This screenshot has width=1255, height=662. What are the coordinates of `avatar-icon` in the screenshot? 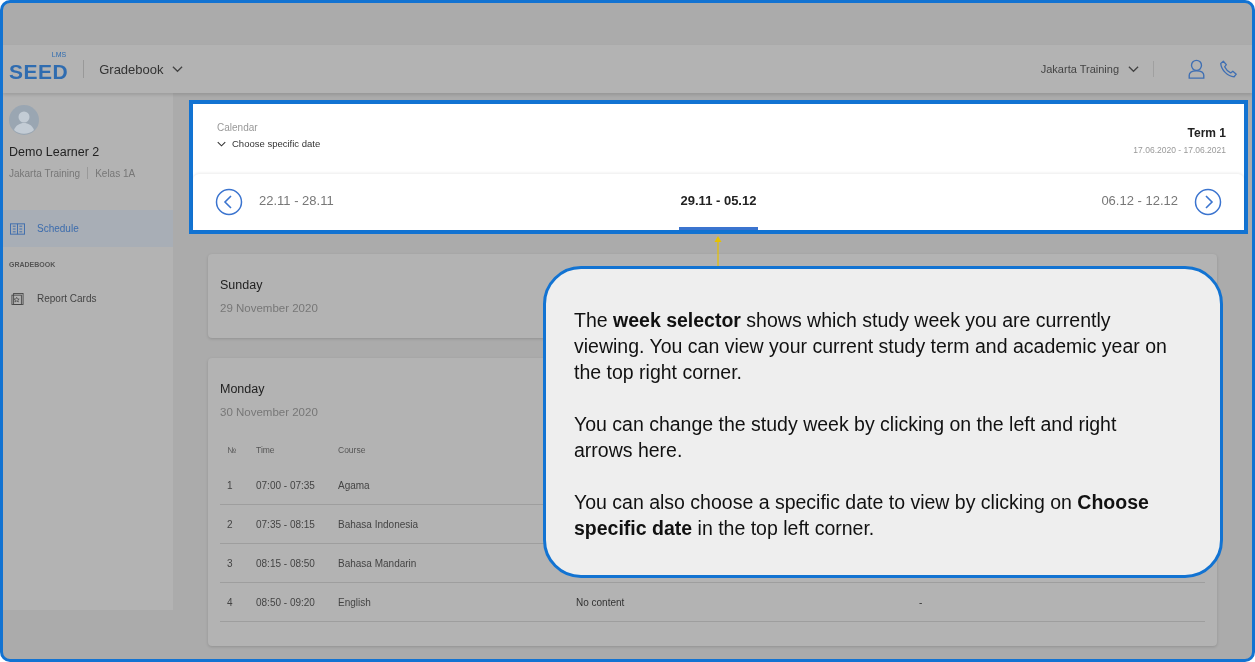 It's located at (24, 120).